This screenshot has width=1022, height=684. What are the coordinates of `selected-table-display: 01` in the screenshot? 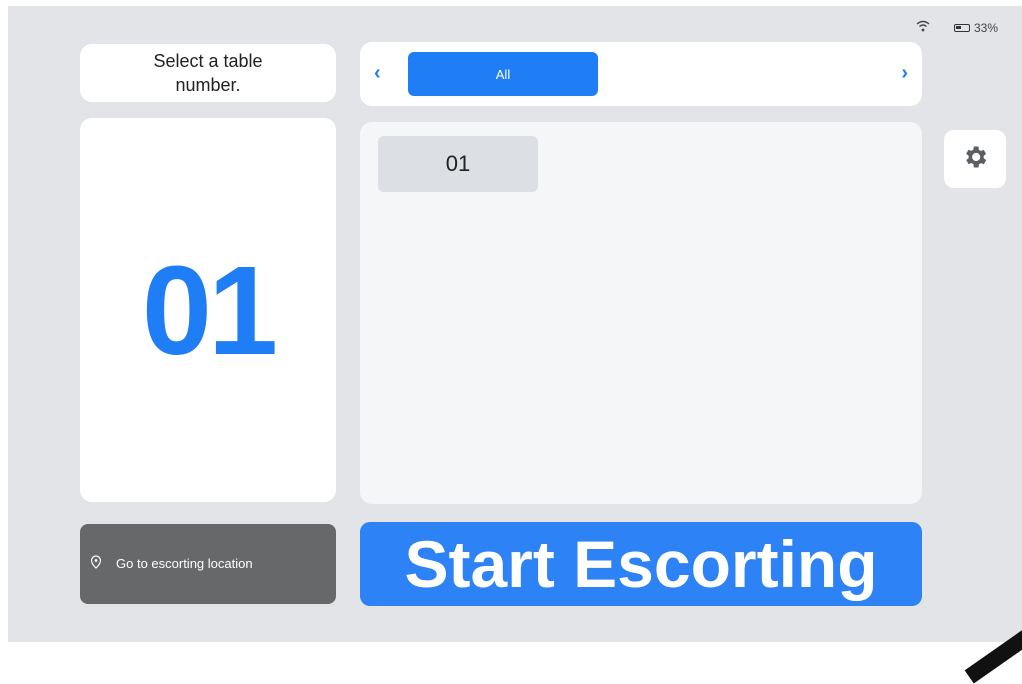 It's located at (208, 310).